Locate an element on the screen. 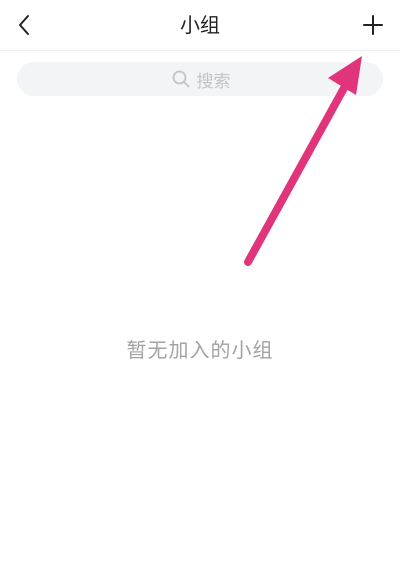 This screenshot has height=579, width=400. search-bar: 搜索 is located at coordinates (200, 79).